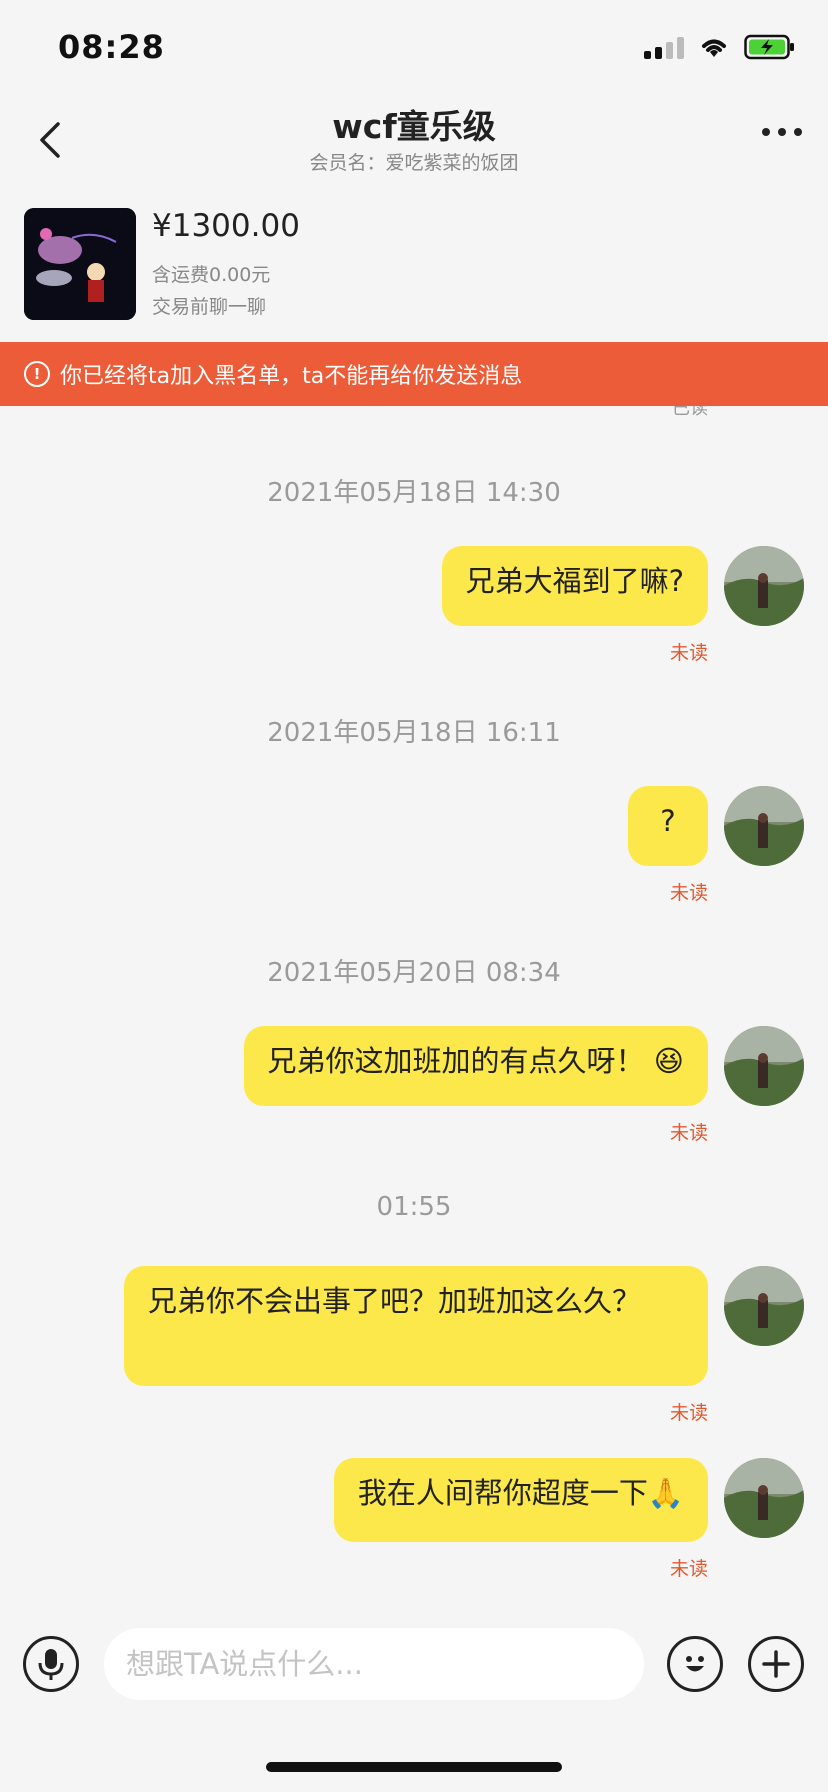 The height and width of the screenshot is (1792, 828). Describe the element at coordinates (414, 493) in the screenshot. I see `message-timestamp: 2021年05月18日 14:30` at that location.